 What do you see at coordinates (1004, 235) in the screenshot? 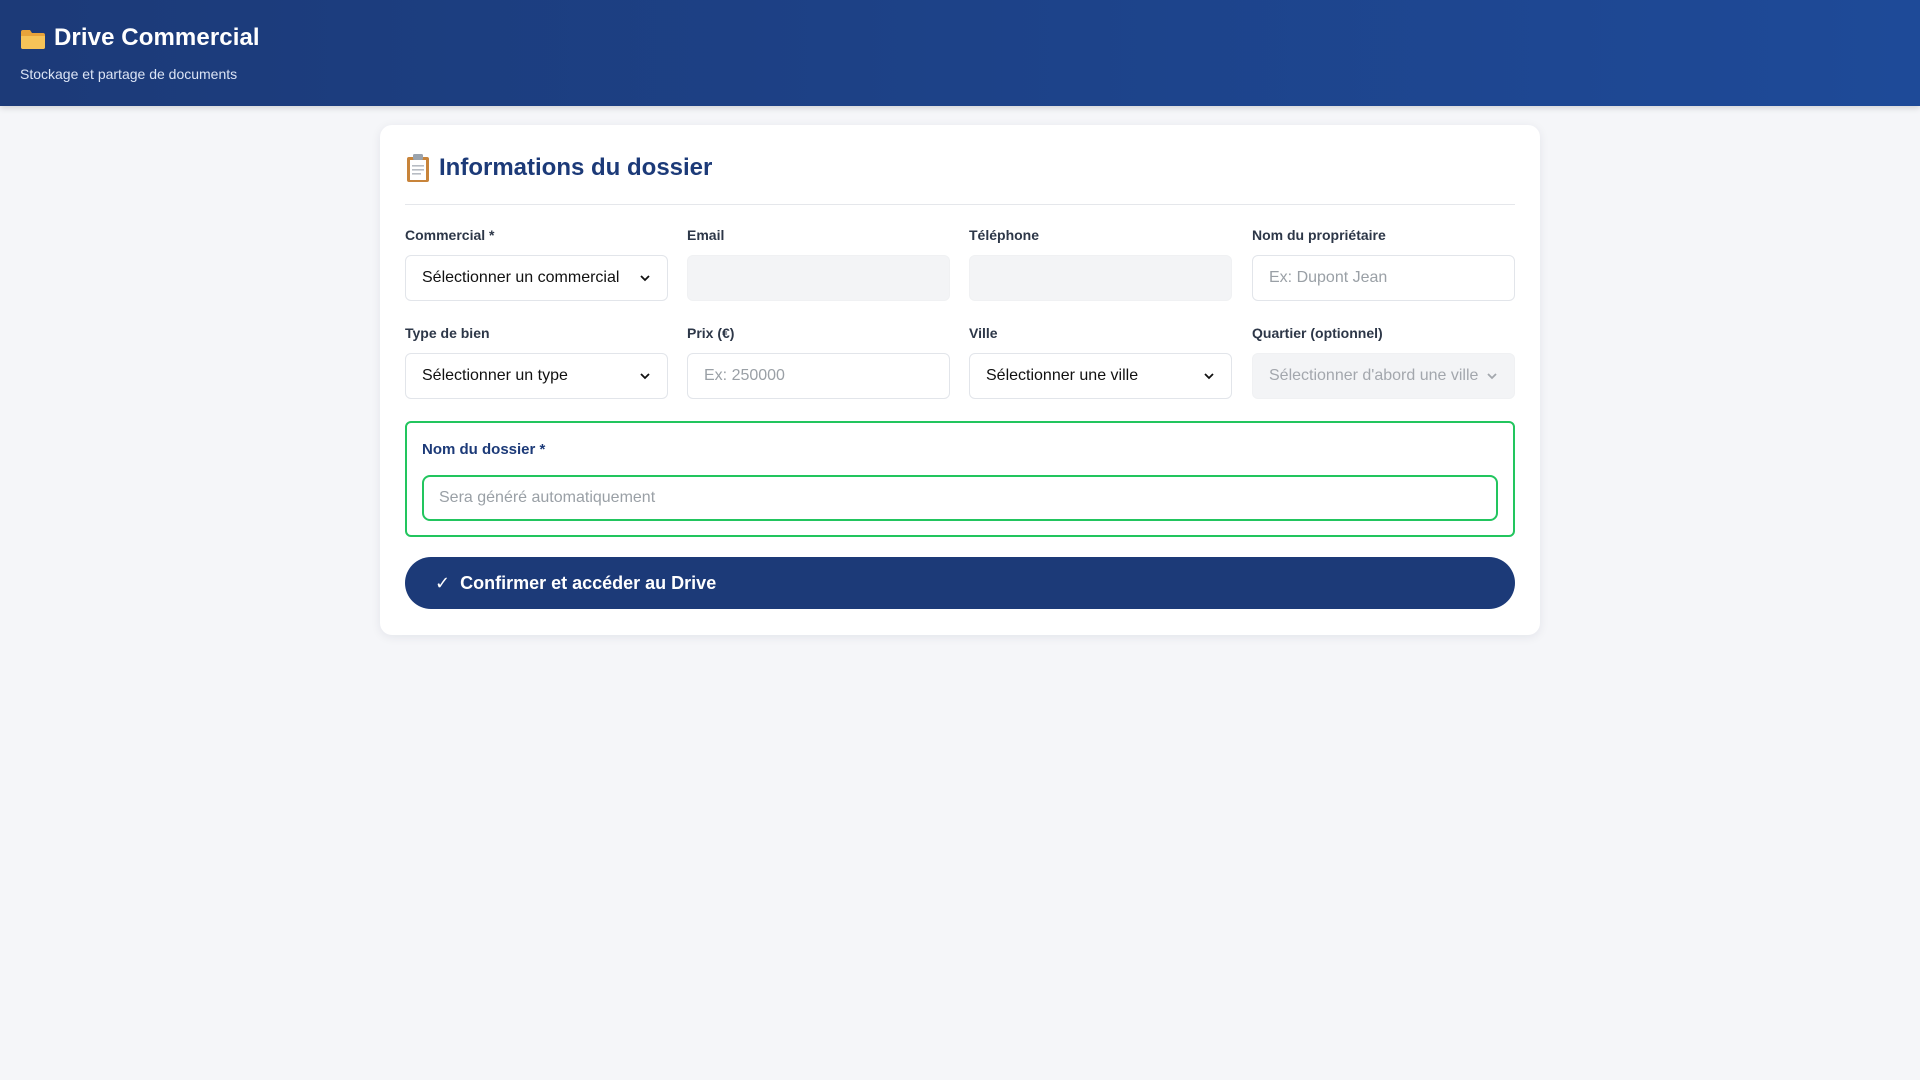
I see `telephone-label: Téléphone` at bounding box center [1004, 235].